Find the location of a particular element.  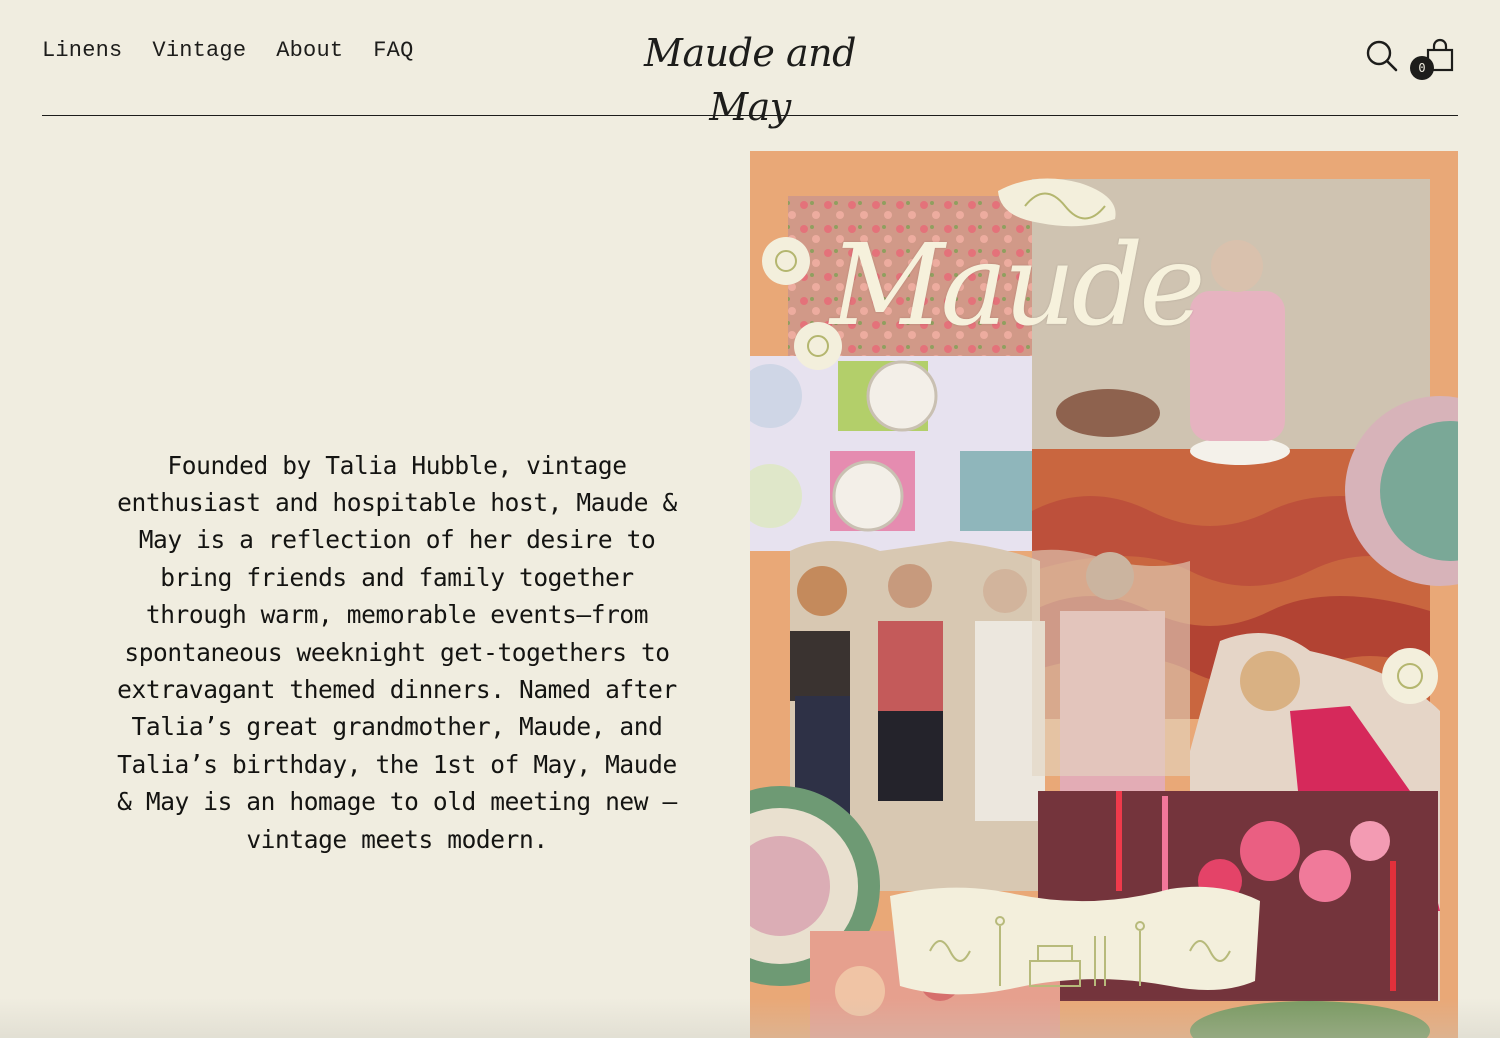

page-bottom-shadow is located at coordinates (750, 1018).